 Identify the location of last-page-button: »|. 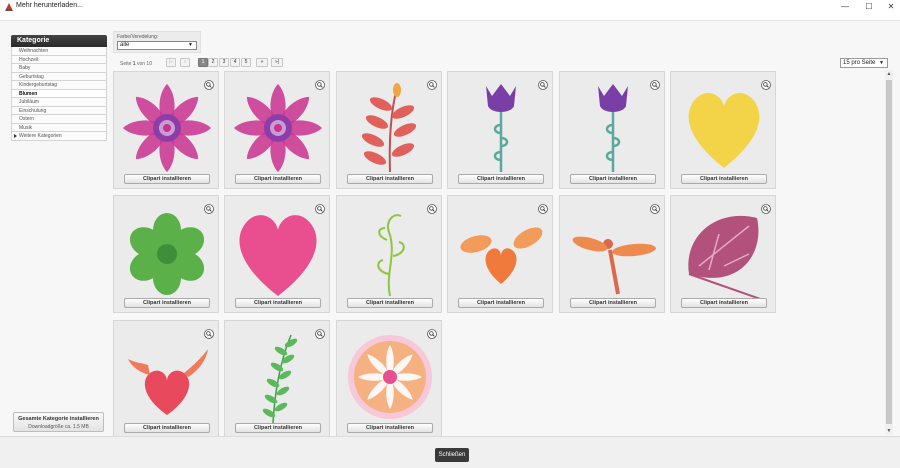
(277, 62).